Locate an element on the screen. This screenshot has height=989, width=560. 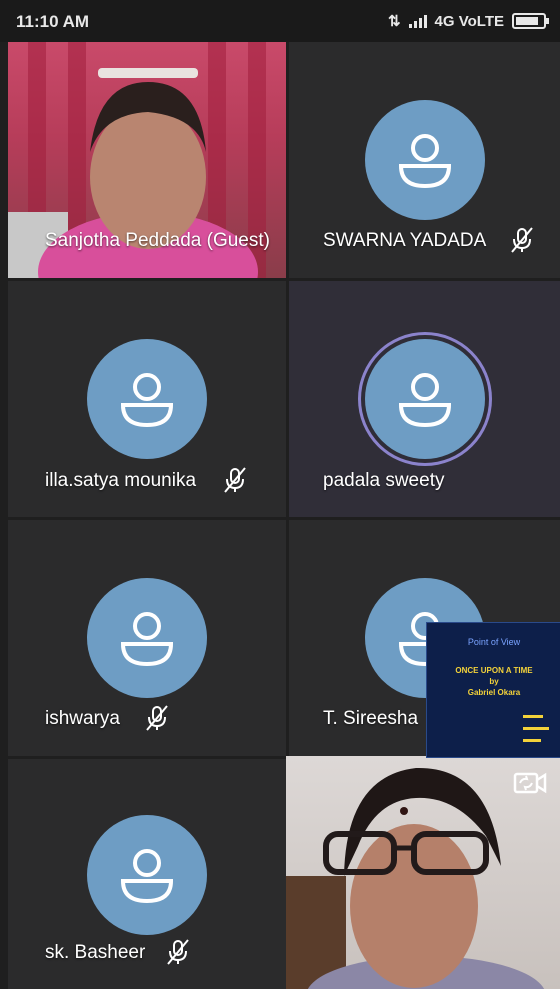
status-icons: ⇅ 4G VoLTE is located at coordinates (468, 21).